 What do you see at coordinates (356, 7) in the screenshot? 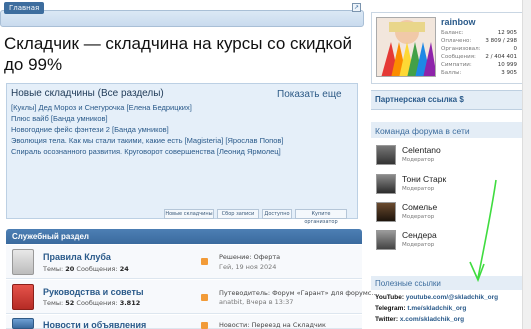
I see `expand-arrow-icon: ↗` at bounding box center [356, 7].